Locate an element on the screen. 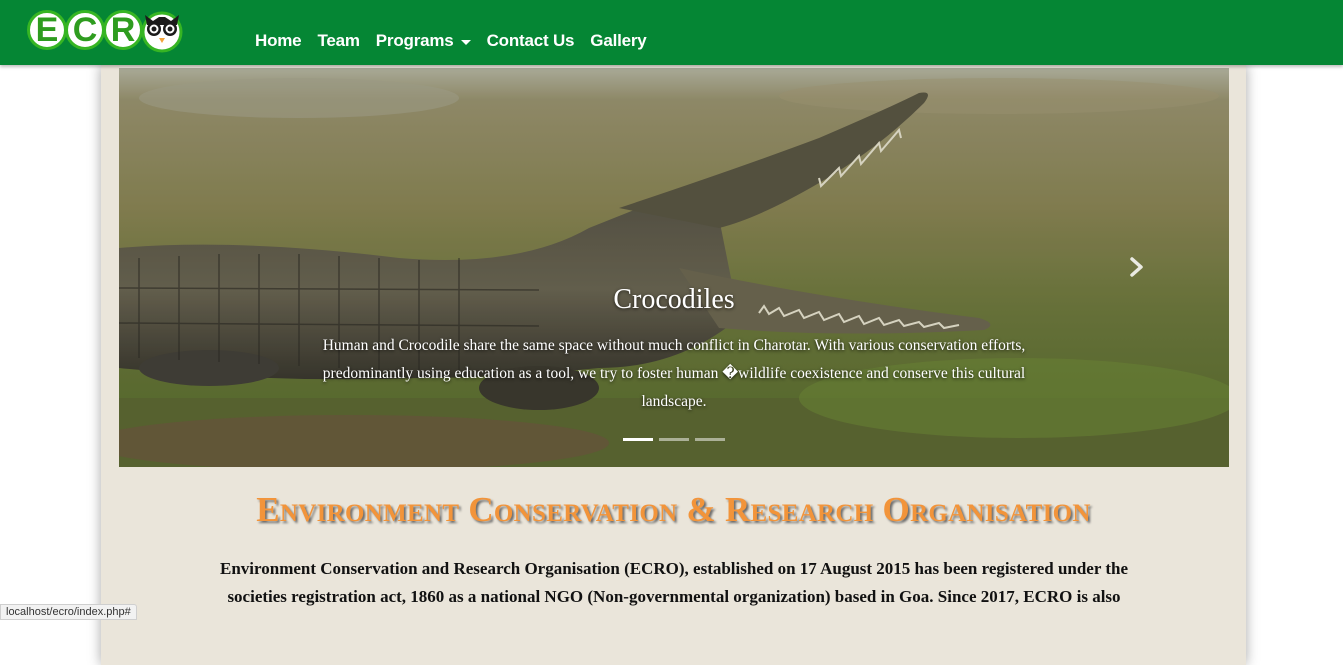  nav-contact-us: Contact Us is located at coordinates (531, 41).